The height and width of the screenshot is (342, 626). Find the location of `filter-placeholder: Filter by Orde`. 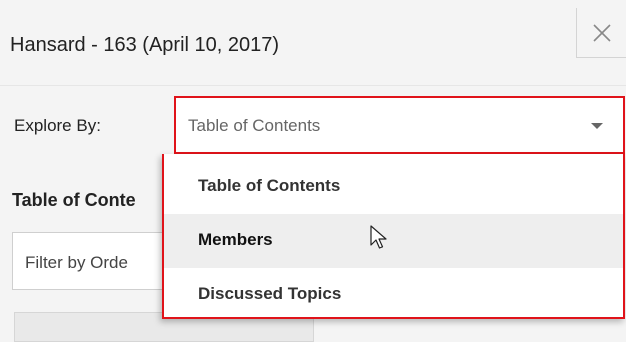

filter-placeholder: Filter by Orde is located at coordinates (76, 262).